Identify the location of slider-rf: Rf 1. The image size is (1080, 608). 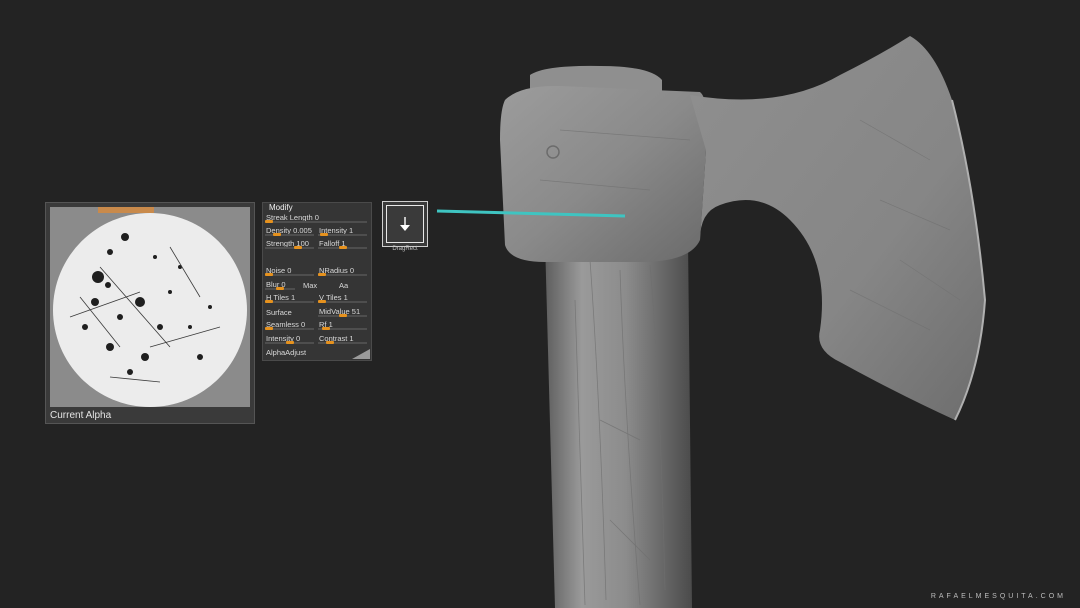
(342, 325).